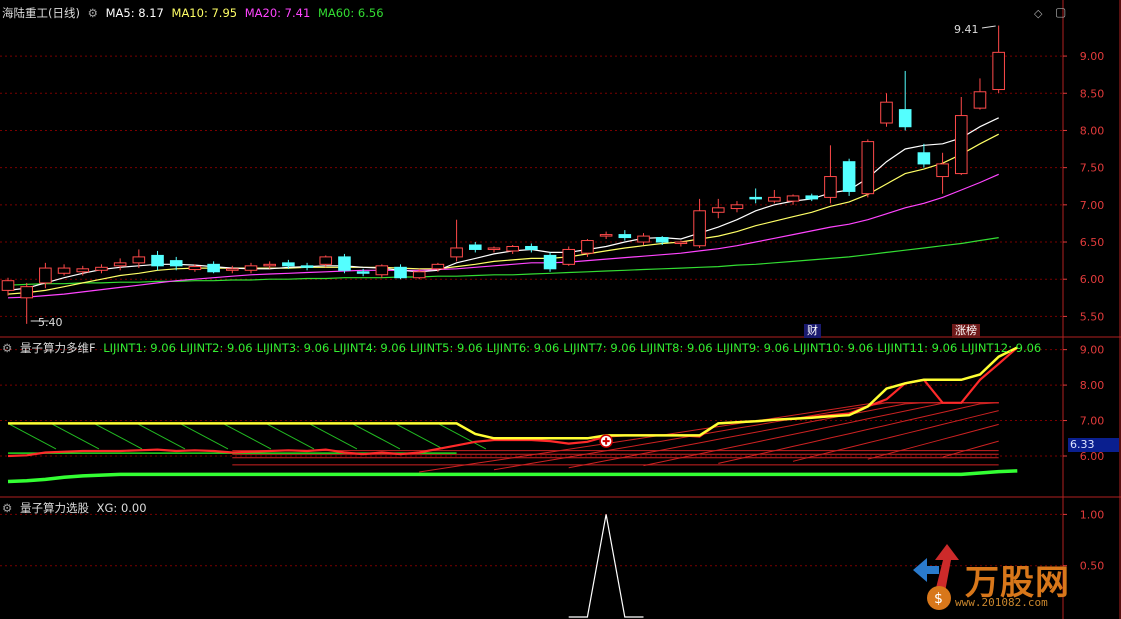  I want to click on axis-tick-label: 6.00, so click(1092, 279).